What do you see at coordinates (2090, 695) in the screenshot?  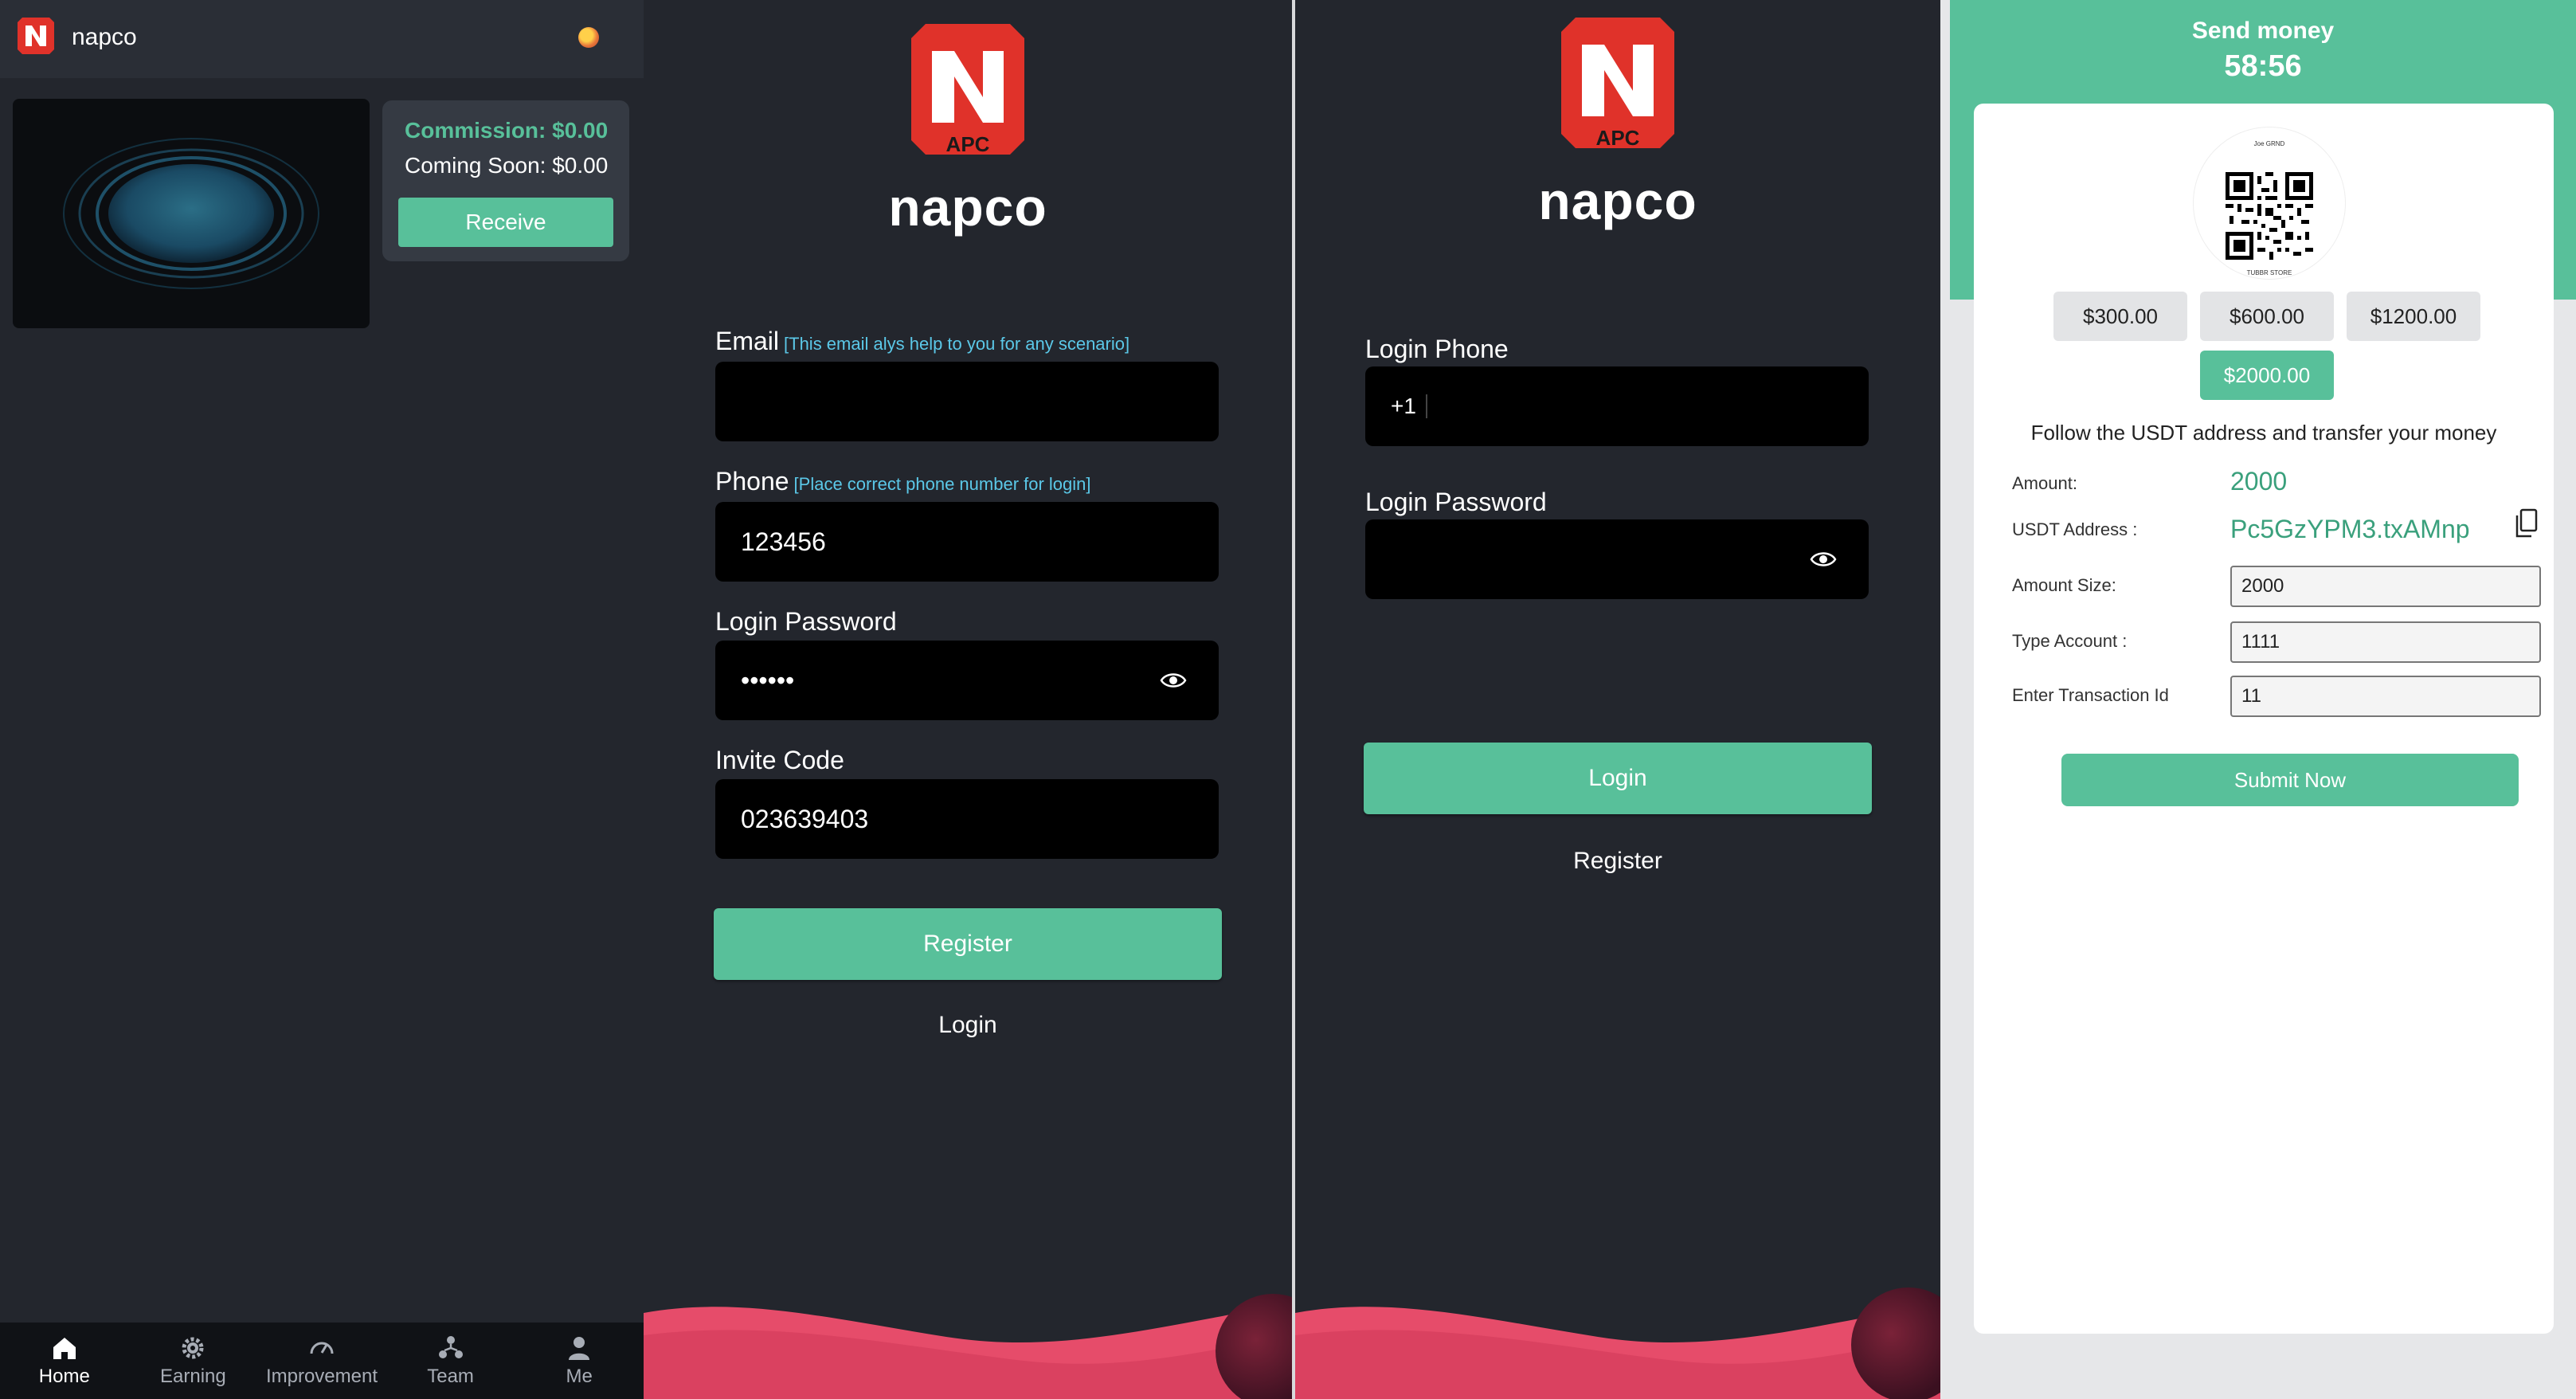 I see `transaction-id-label: Enter Transaction Id` at bounding box center [2090, 695].